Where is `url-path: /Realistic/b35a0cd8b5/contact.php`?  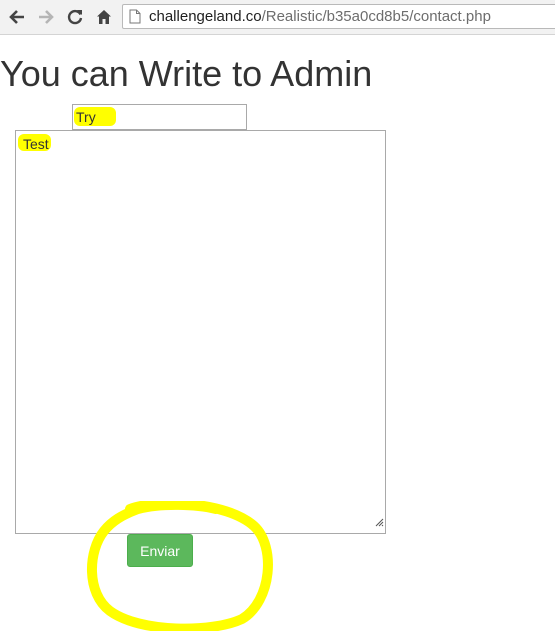 url-path: /Realistic/b35a0cd8b5/contact.php is located at coordinates (376, 16).